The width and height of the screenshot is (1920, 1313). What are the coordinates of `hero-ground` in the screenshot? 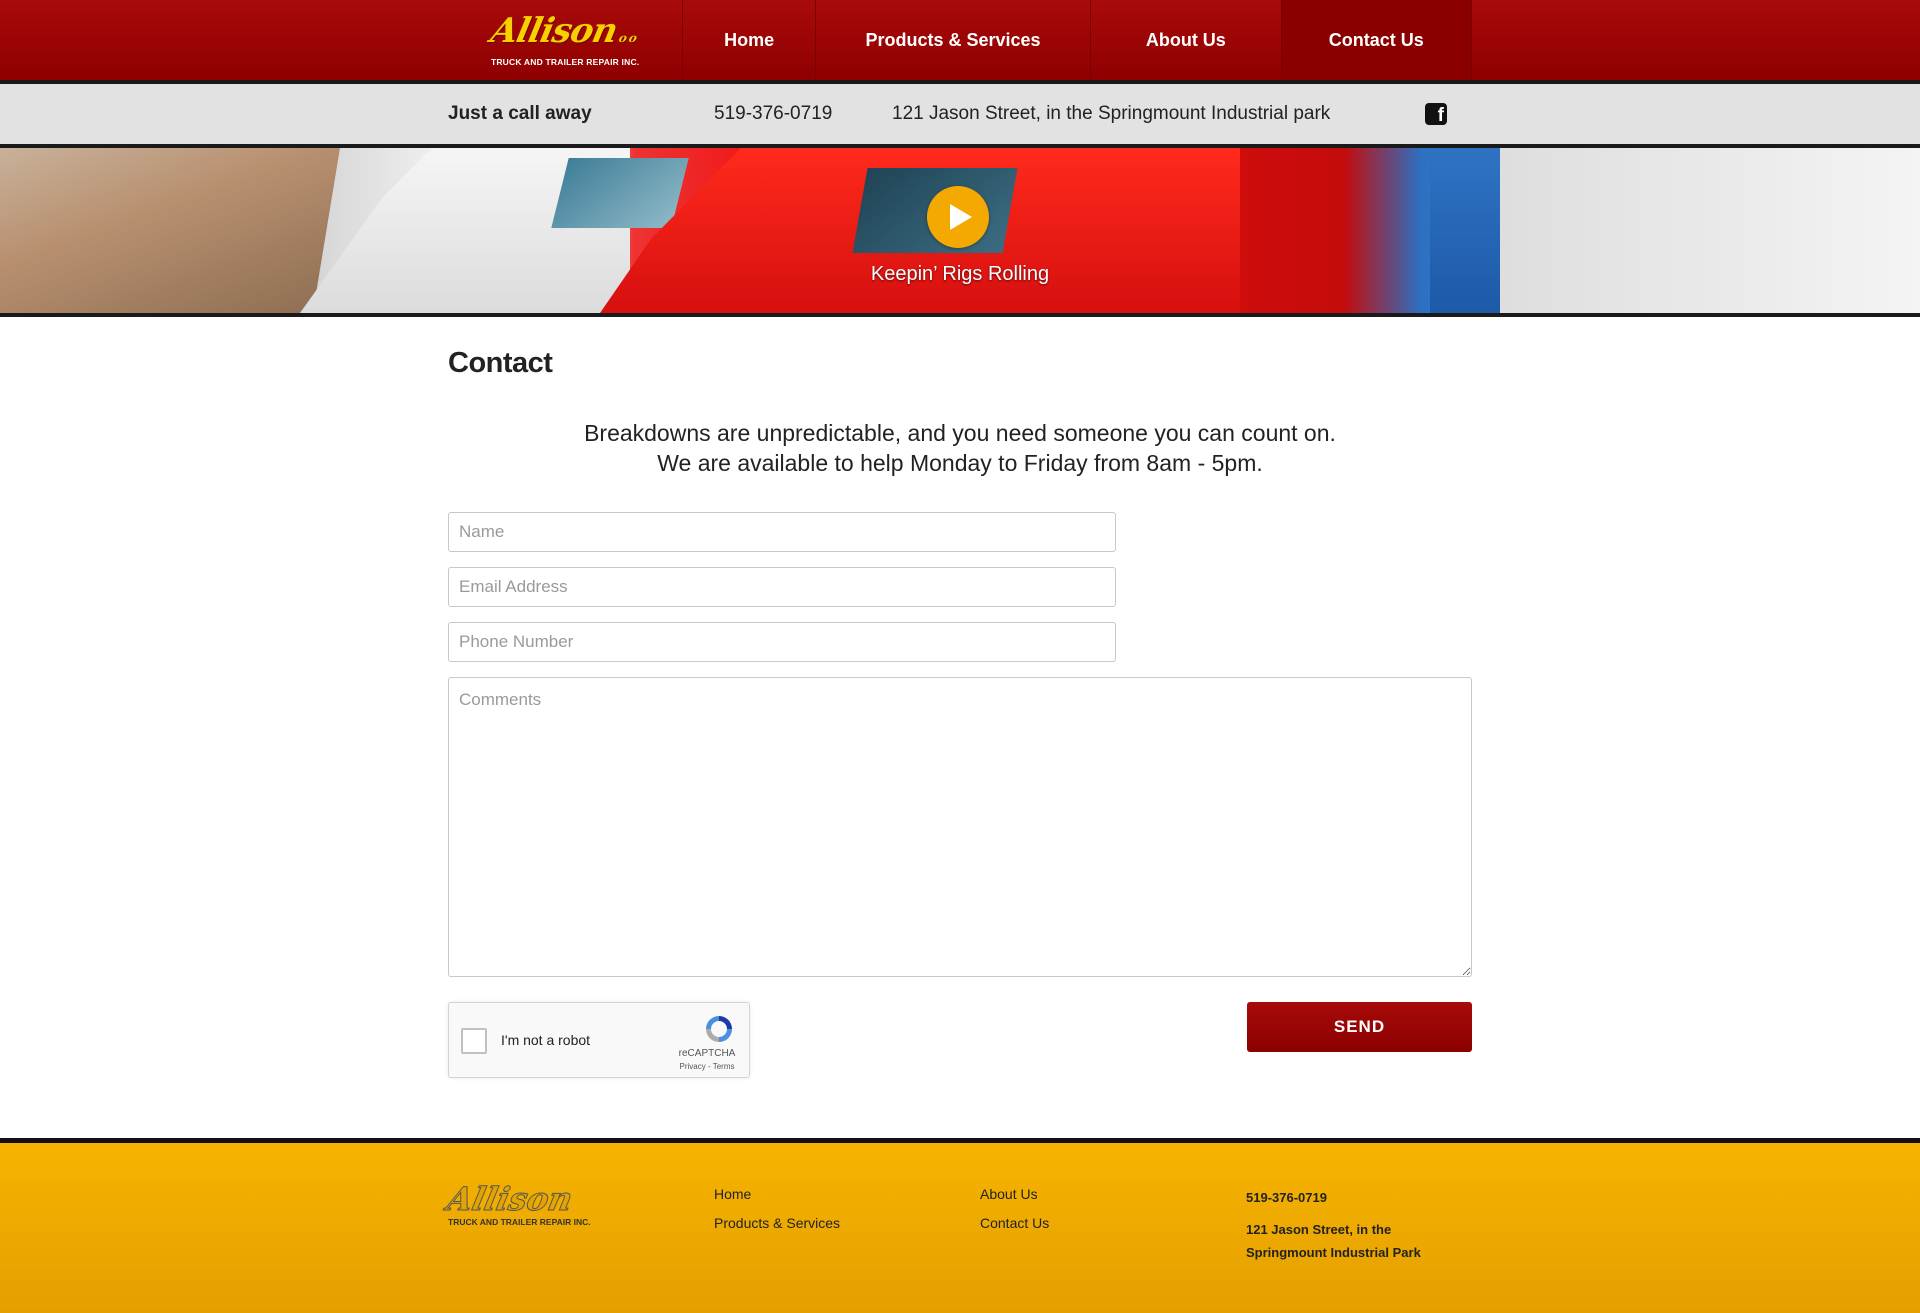 It's located at (170, 230).